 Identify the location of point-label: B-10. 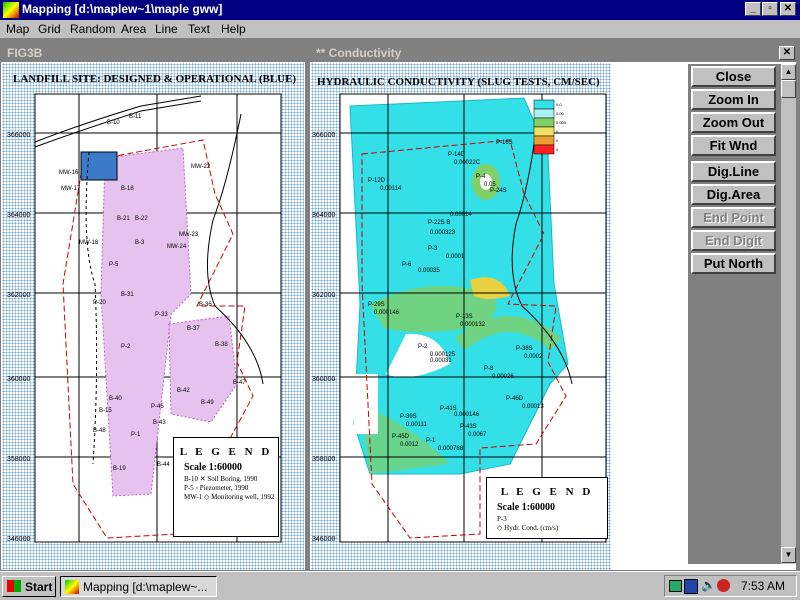
(113, 123).